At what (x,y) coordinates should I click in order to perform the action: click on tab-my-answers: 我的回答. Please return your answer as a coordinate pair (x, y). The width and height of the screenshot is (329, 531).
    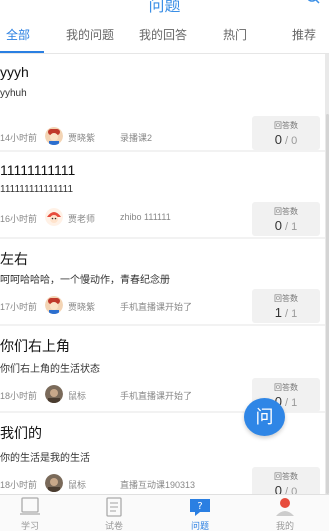
    Looking at the image, I should click on (163, 34).